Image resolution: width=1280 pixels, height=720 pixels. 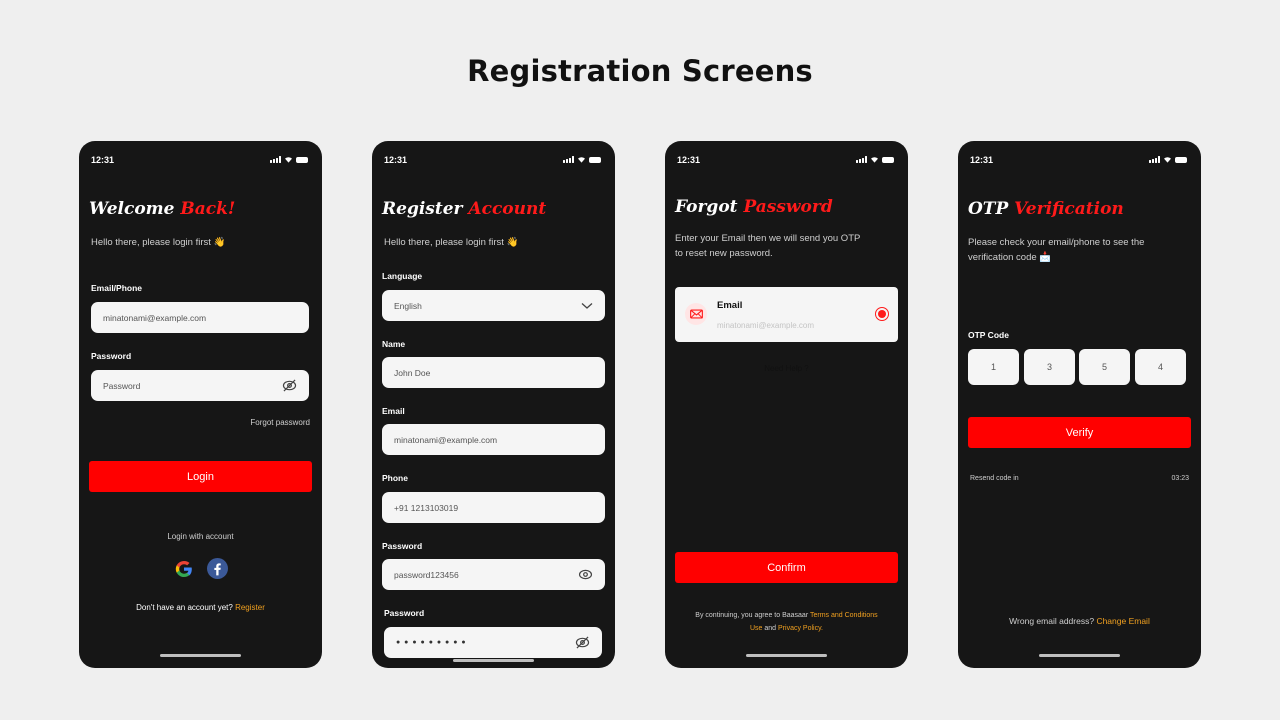 I want to click on change-email-prompt: Wrong email address? Change Email, so click(x=1079, y=621).